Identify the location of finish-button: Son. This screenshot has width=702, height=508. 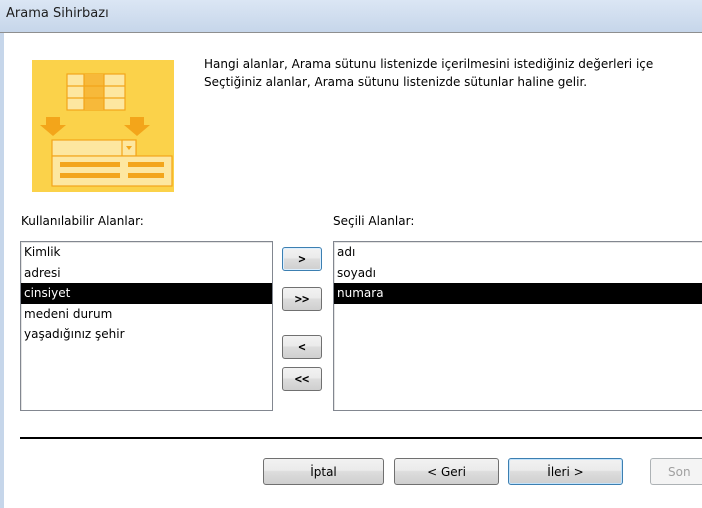
(676, 471).